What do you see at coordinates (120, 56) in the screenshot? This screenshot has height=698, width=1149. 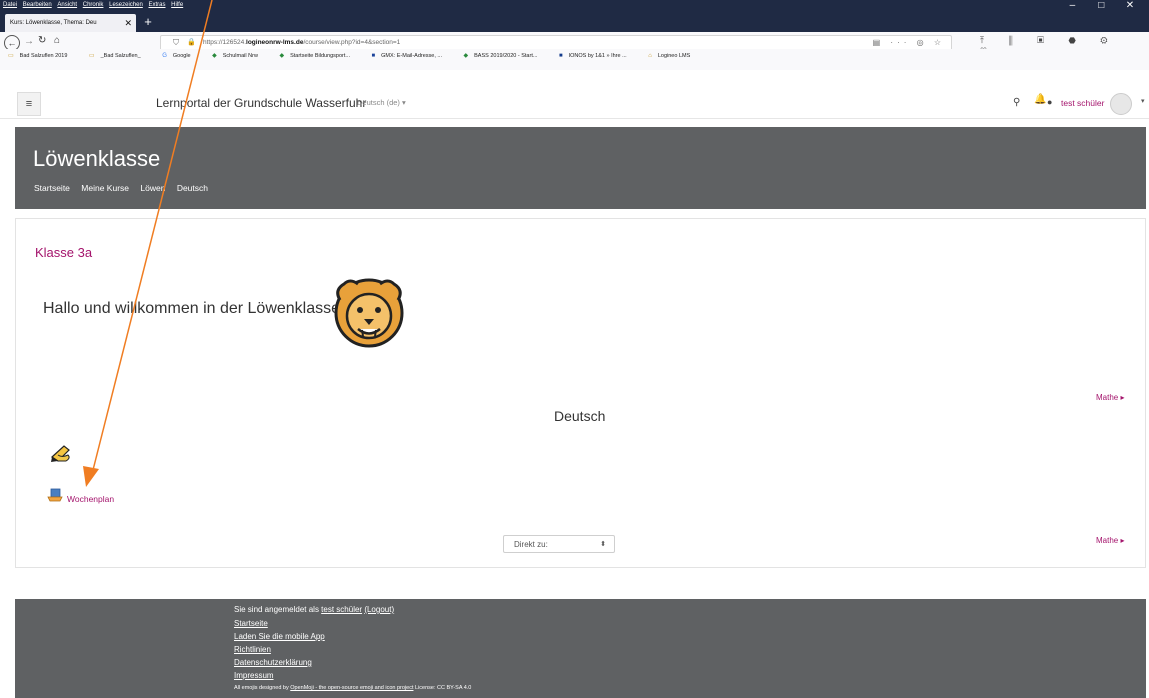 I see `bookmark-label: _Bad Salzuflen_` at bounding box center [120, 56].